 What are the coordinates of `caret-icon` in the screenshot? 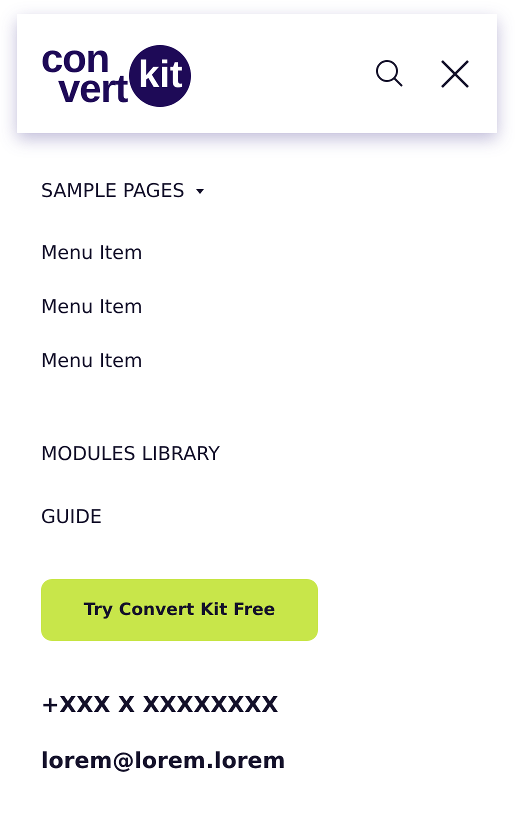 It's located at (199, 191).